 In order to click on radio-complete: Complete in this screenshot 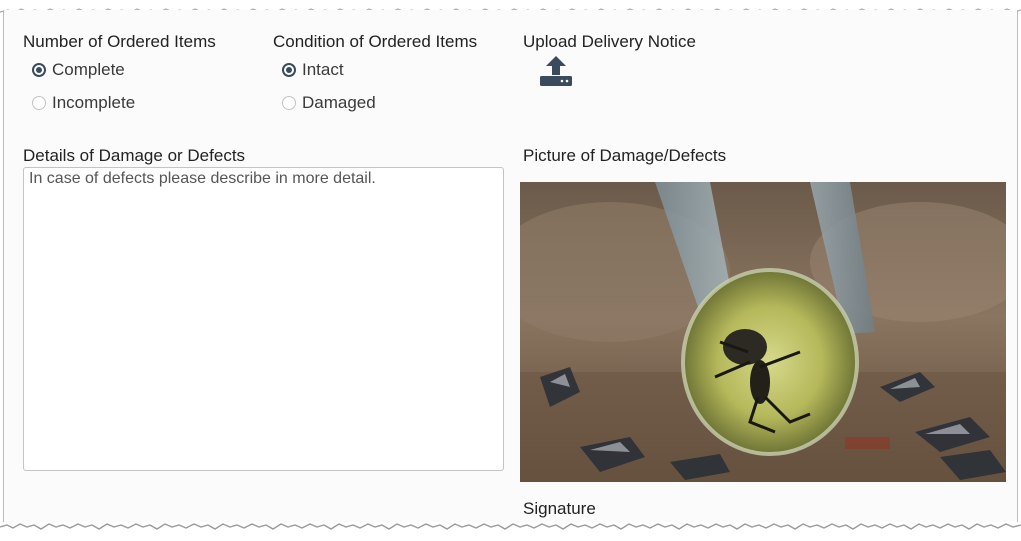, I will do `click(78, 70)`.